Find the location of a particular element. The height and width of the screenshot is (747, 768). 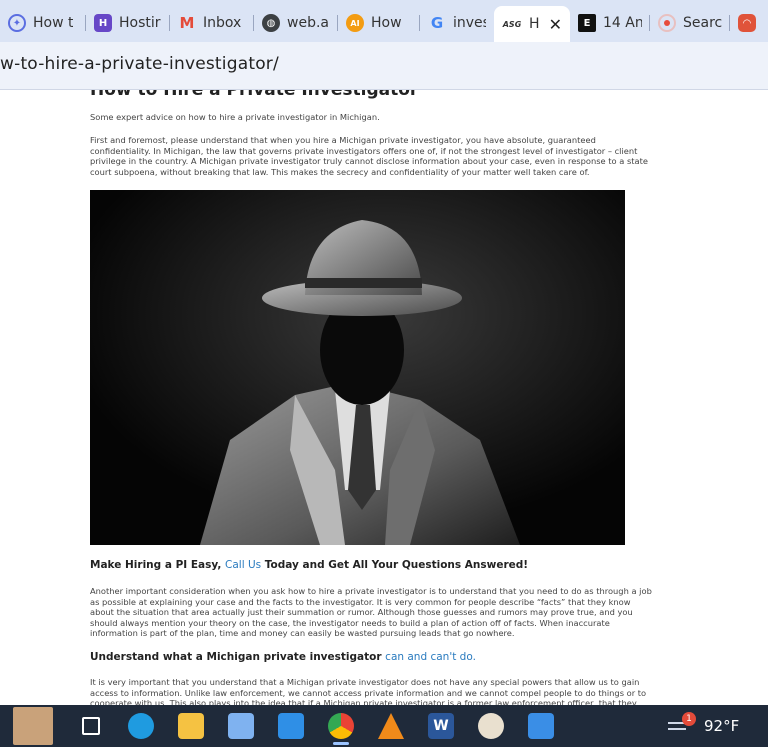

edge-button is located at coordinates (141, 726).